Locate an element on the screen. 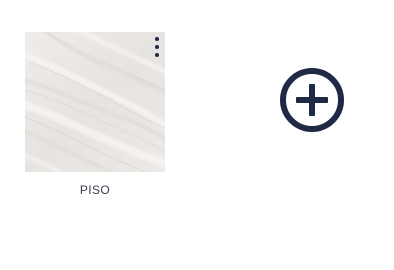  add-material-button is located at coordinates (312, 100).